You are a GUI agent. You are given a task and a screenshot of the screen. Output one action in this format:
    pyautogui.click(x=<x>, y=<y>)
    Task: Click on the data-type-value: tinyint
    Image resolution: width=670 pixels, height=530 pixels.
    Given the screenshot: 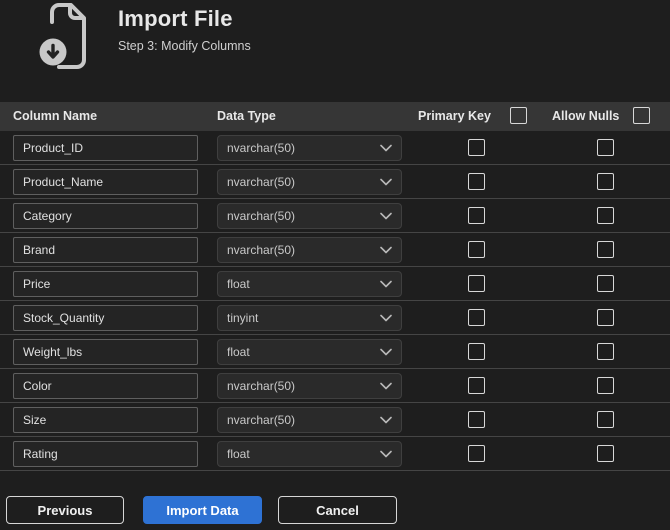 What is the action you would take?
    pyautogui.click(x=243, y=318)
    